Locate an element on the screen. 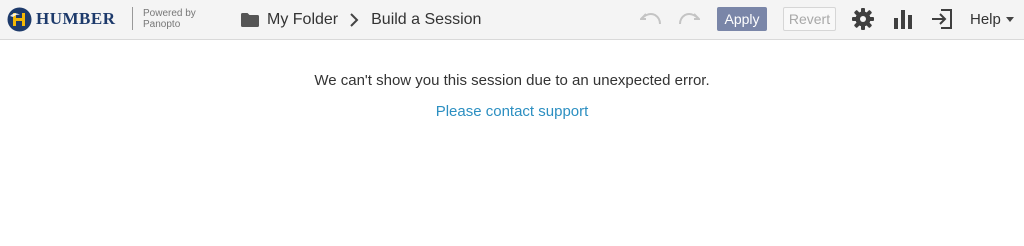 The image size is (1024, 246). breadcrumb-folder-link: My Folder is located at coordinates (302, 20).